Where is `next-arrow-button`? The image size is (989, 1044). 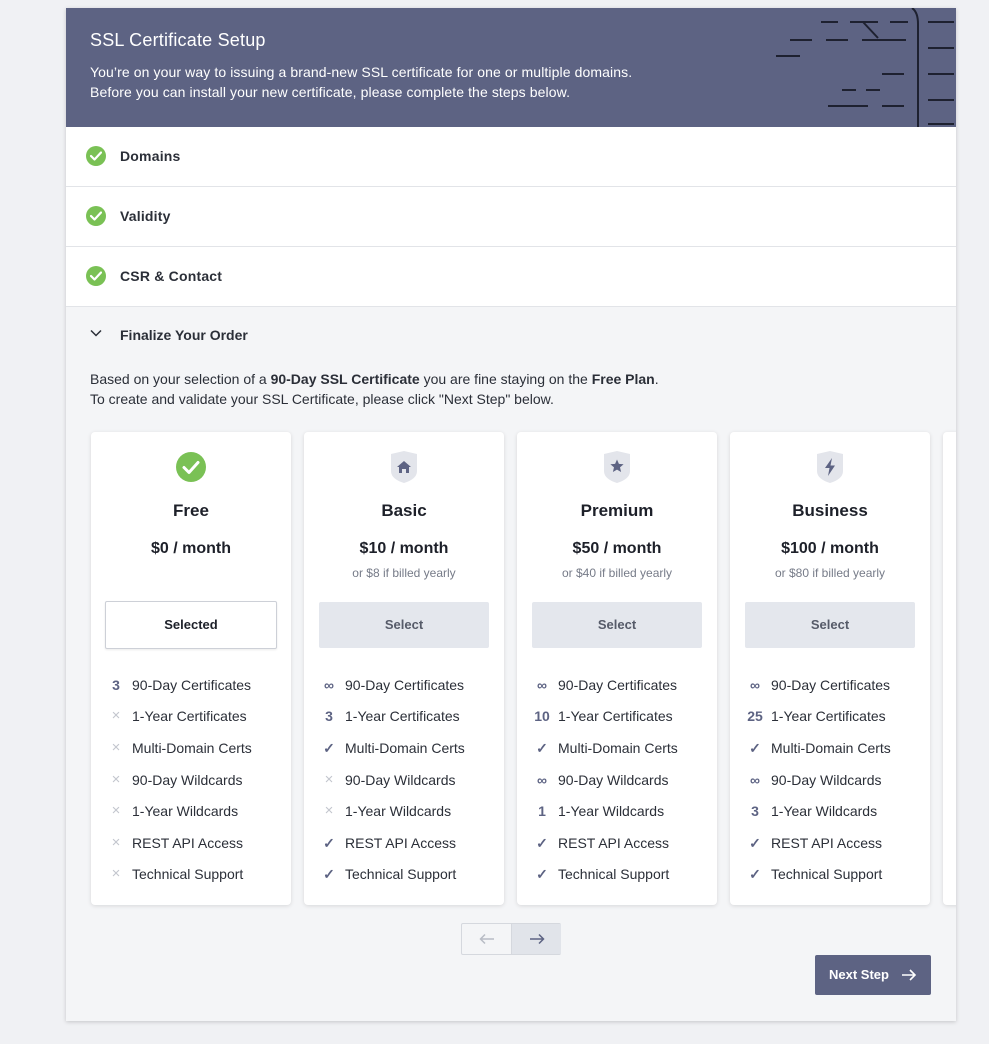 next-arrow-button is located at coordinates (536, 939).